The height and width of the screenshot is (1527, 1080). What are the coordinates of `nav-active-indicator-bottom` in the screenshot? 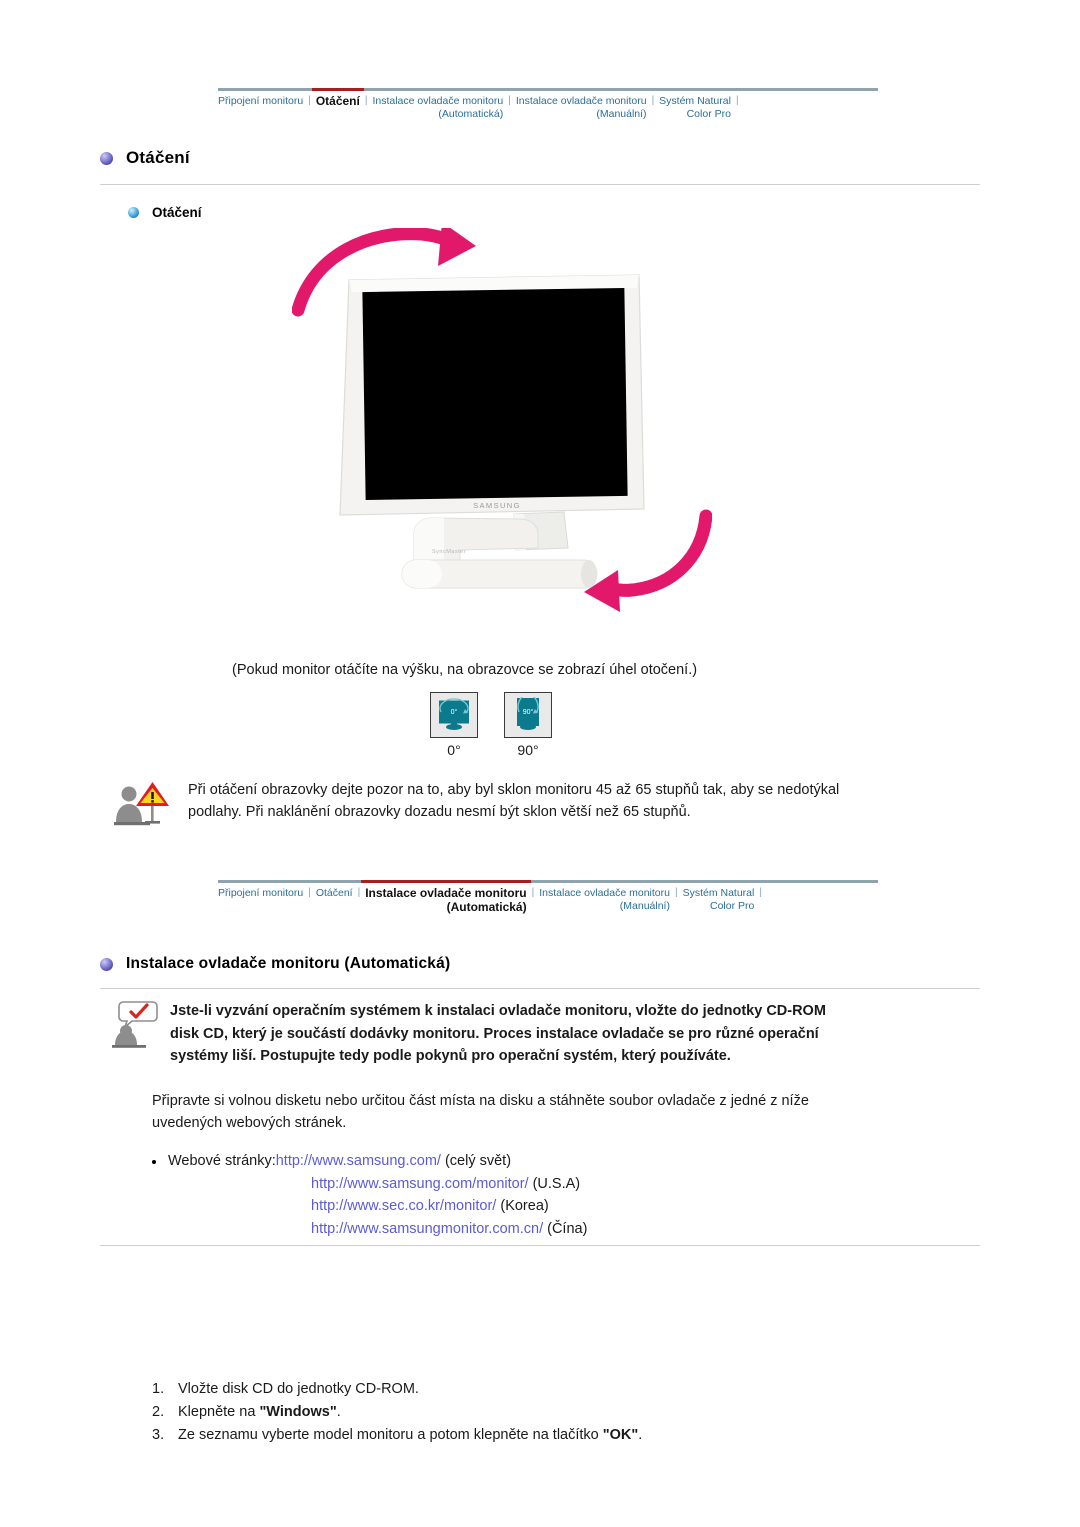 It's located at (446, 881).